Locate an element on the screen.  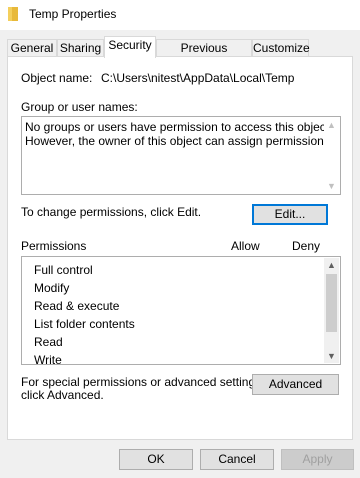
permission-item: Read is located at coordinates (48, 342).